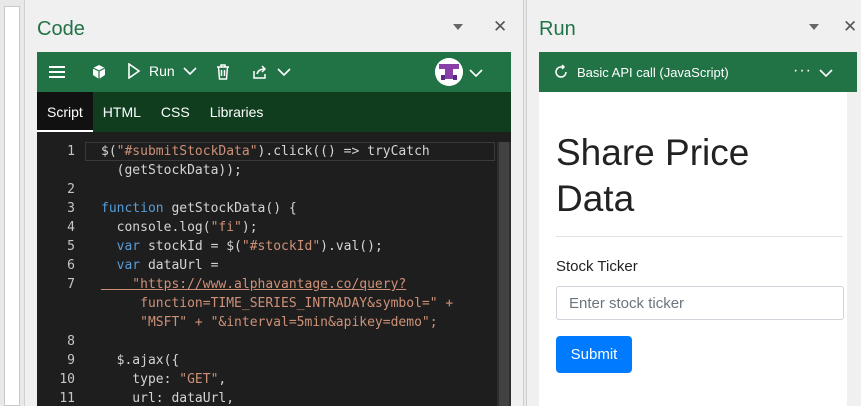 Image resolution: width=861 pixels, height=406 pixels. I want to click on hamburger-icon, so click(57, 72).